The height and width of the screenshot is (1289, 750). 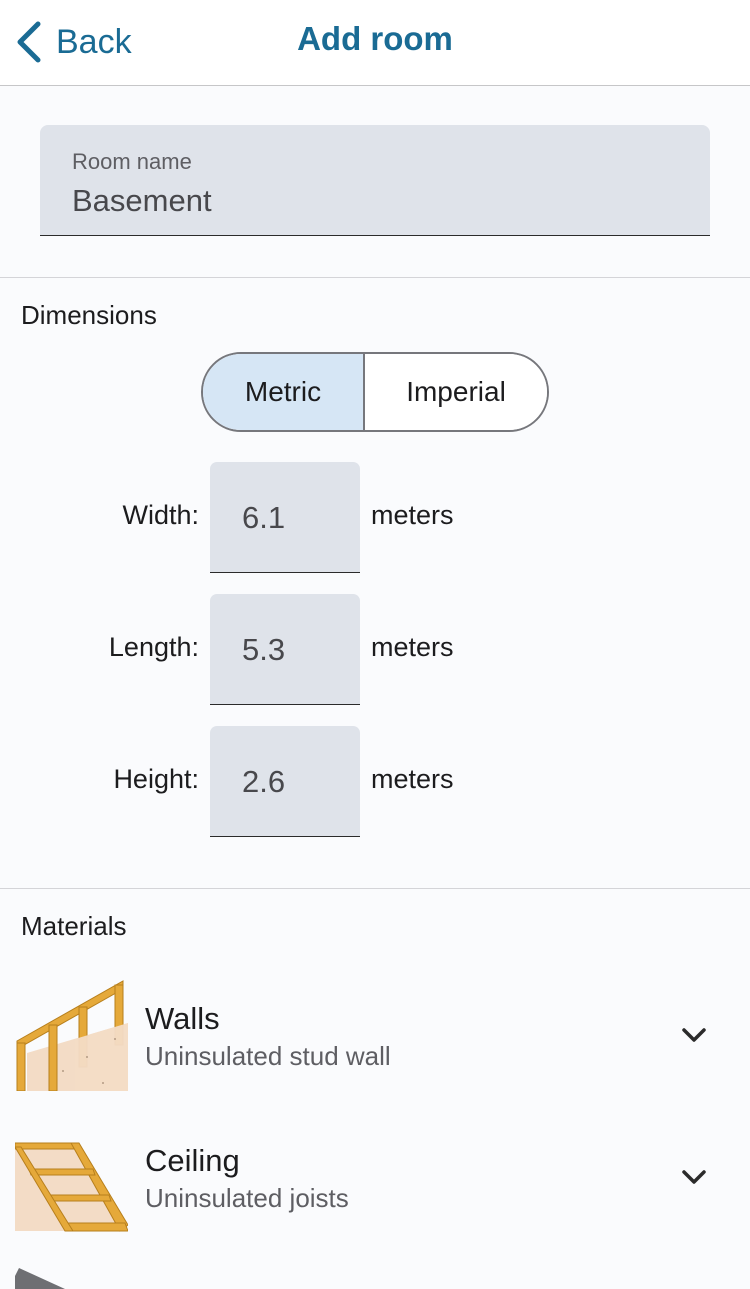 What do you see at coordinates (132, 161) in the screenshot?
I see `room-name-label: Room name` at bounding box center [132, 161].